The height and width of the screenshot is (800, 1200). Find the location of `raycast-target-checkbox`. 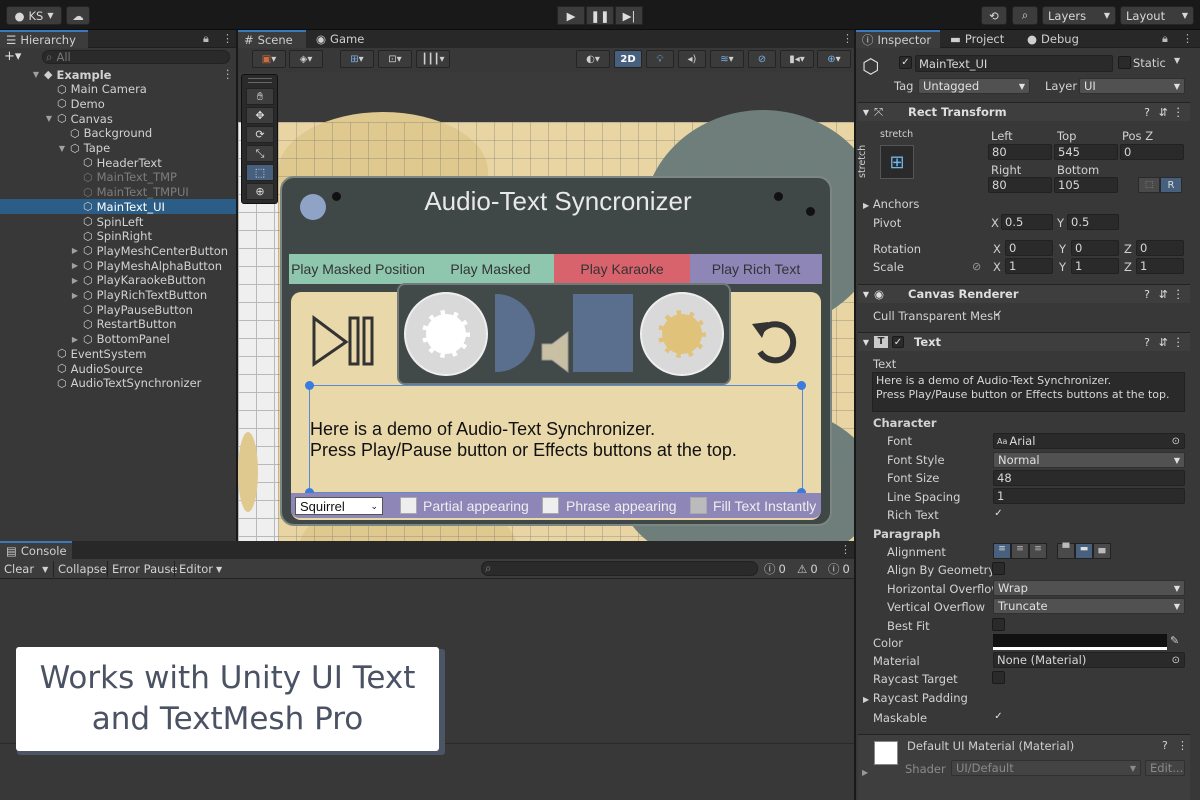

raycast-target-checkbox is located at coordinates (998, 677).